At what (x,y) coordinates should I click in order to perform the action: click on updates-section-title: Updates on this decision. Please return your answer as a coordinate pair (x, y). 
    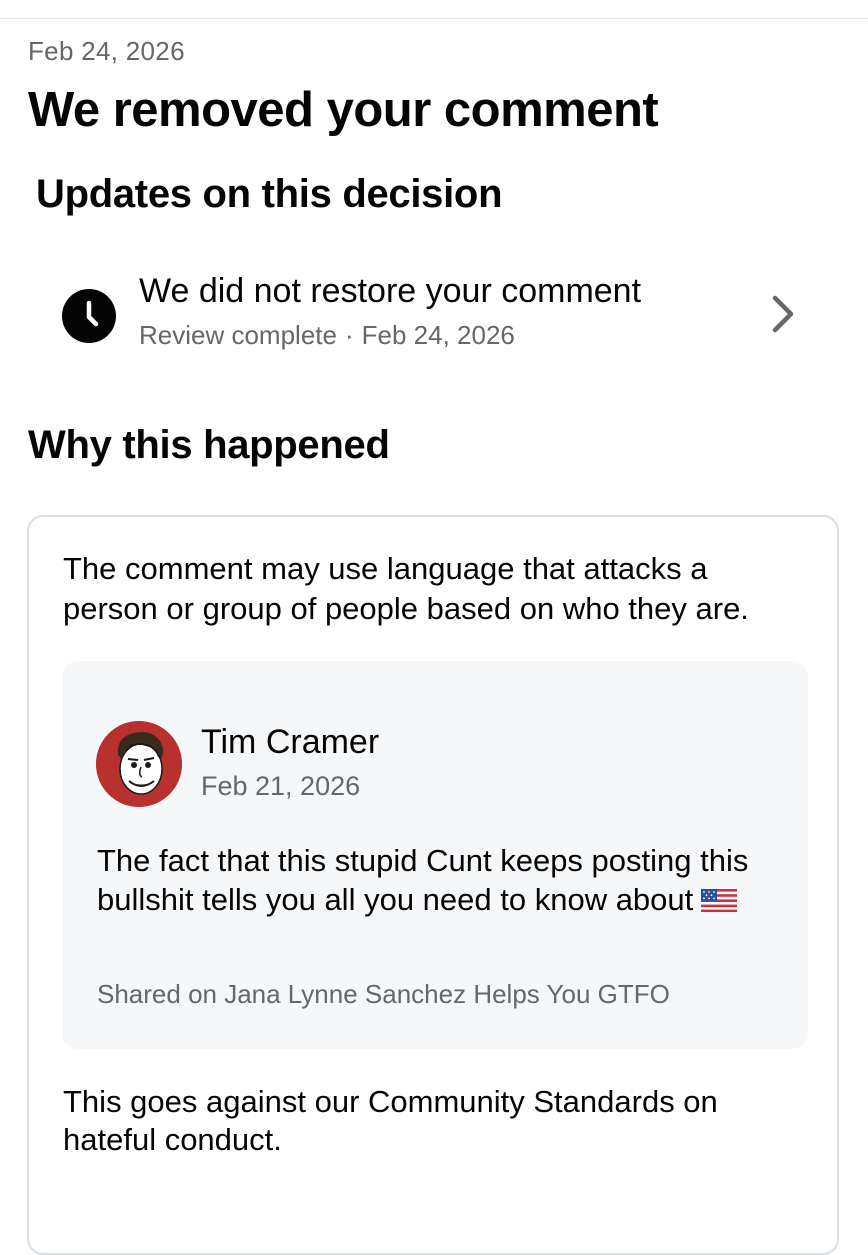
    Looking at the image, I should click on (269, 194).